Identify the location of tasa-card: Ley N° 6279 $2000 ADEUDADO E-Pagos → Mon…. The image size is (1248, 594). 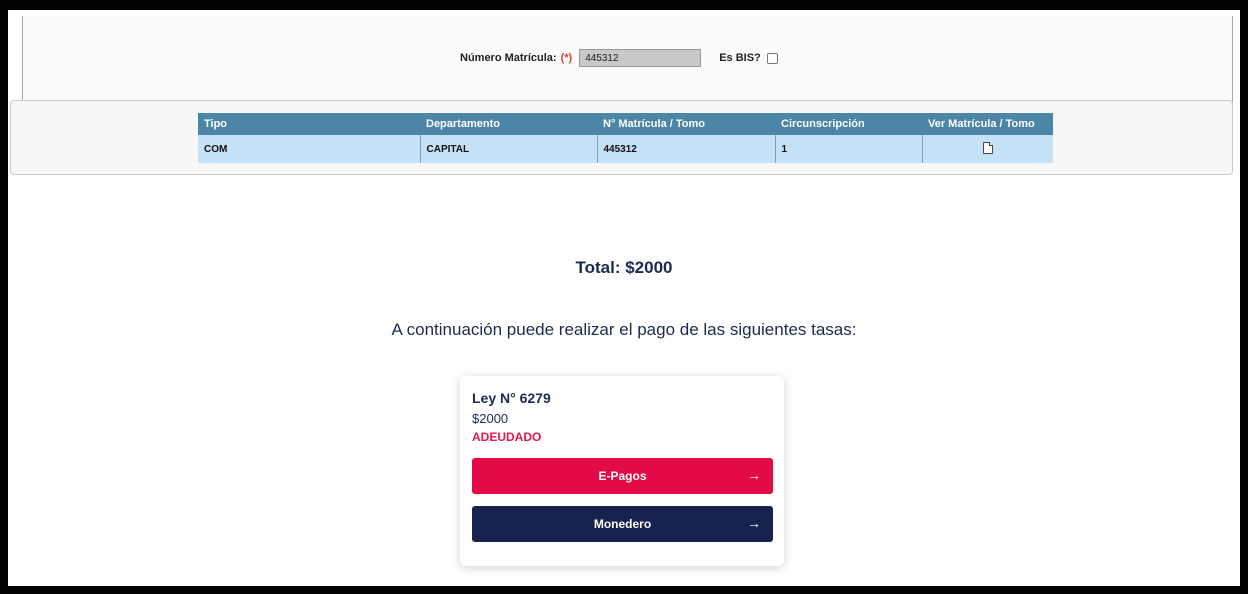
(622, 471).